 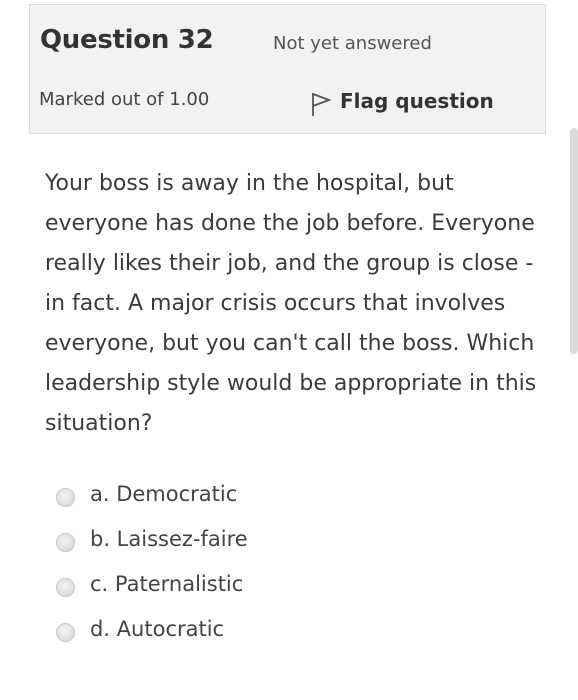 I want to click on answer-option-b: b. Laissez-faire, so click(x=152, y=538).